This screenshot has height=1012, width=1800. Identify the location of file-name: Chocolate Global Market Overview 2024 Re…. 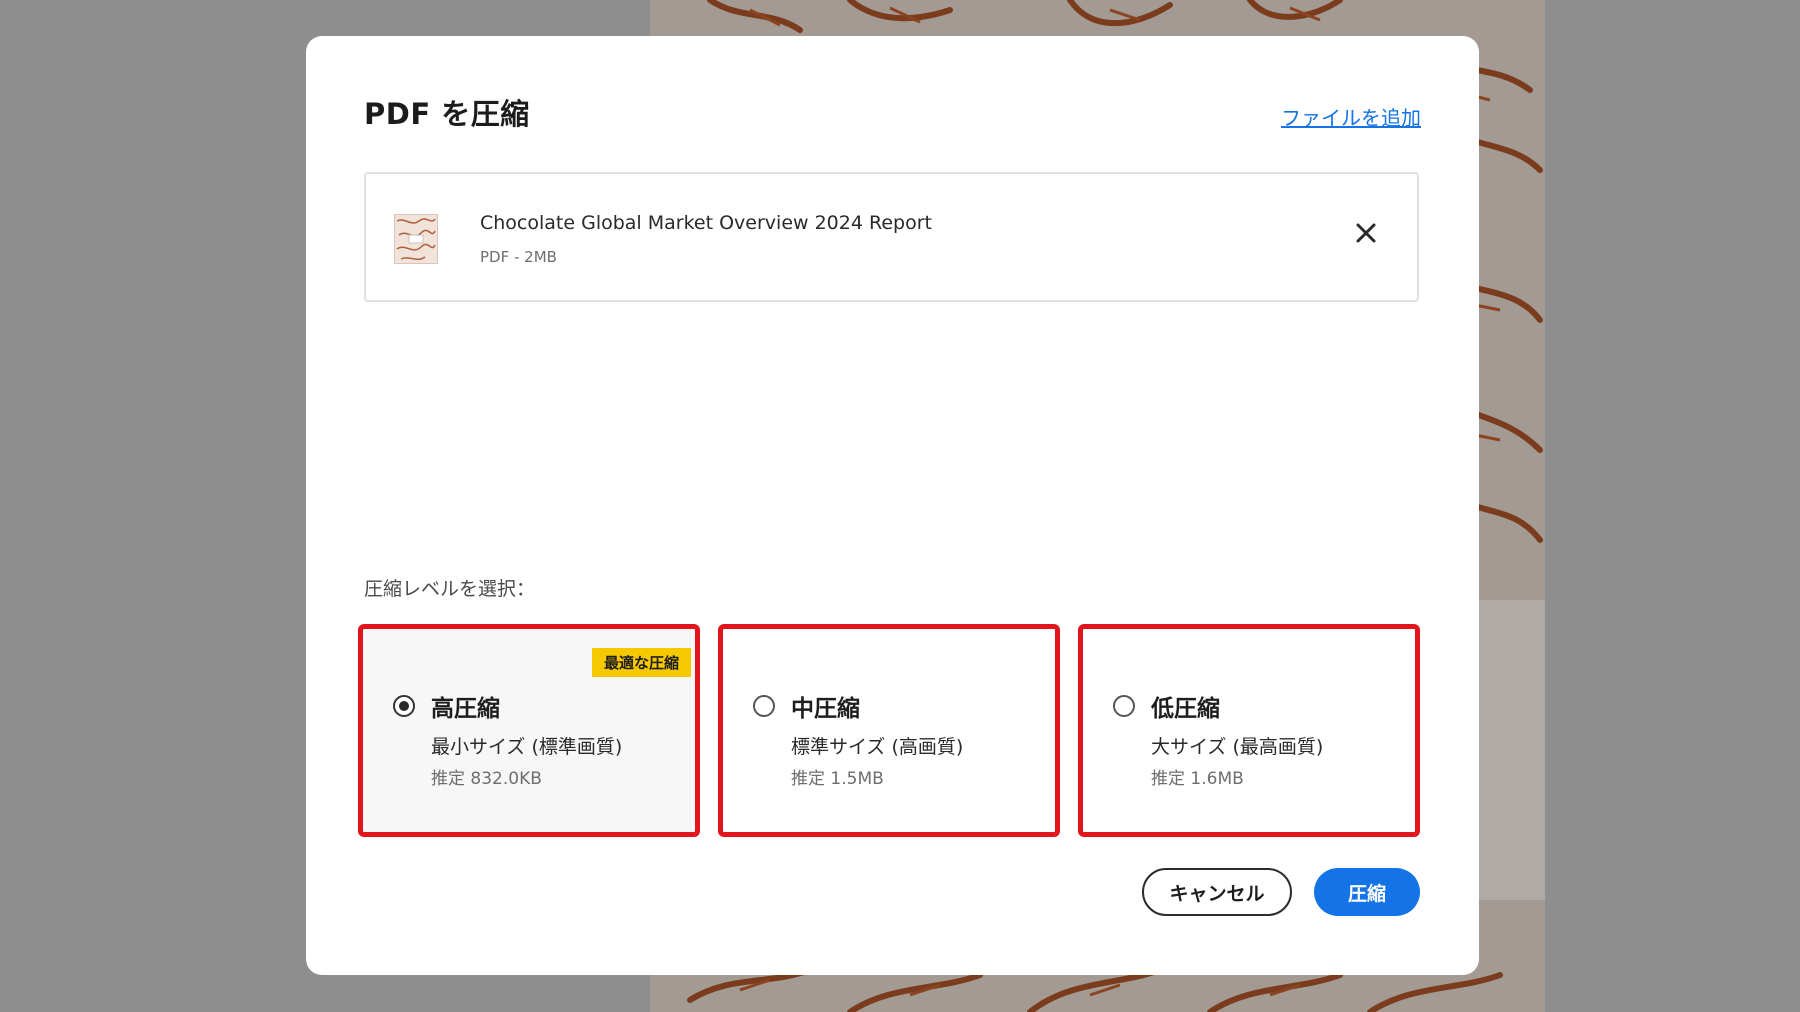
(706, 223).